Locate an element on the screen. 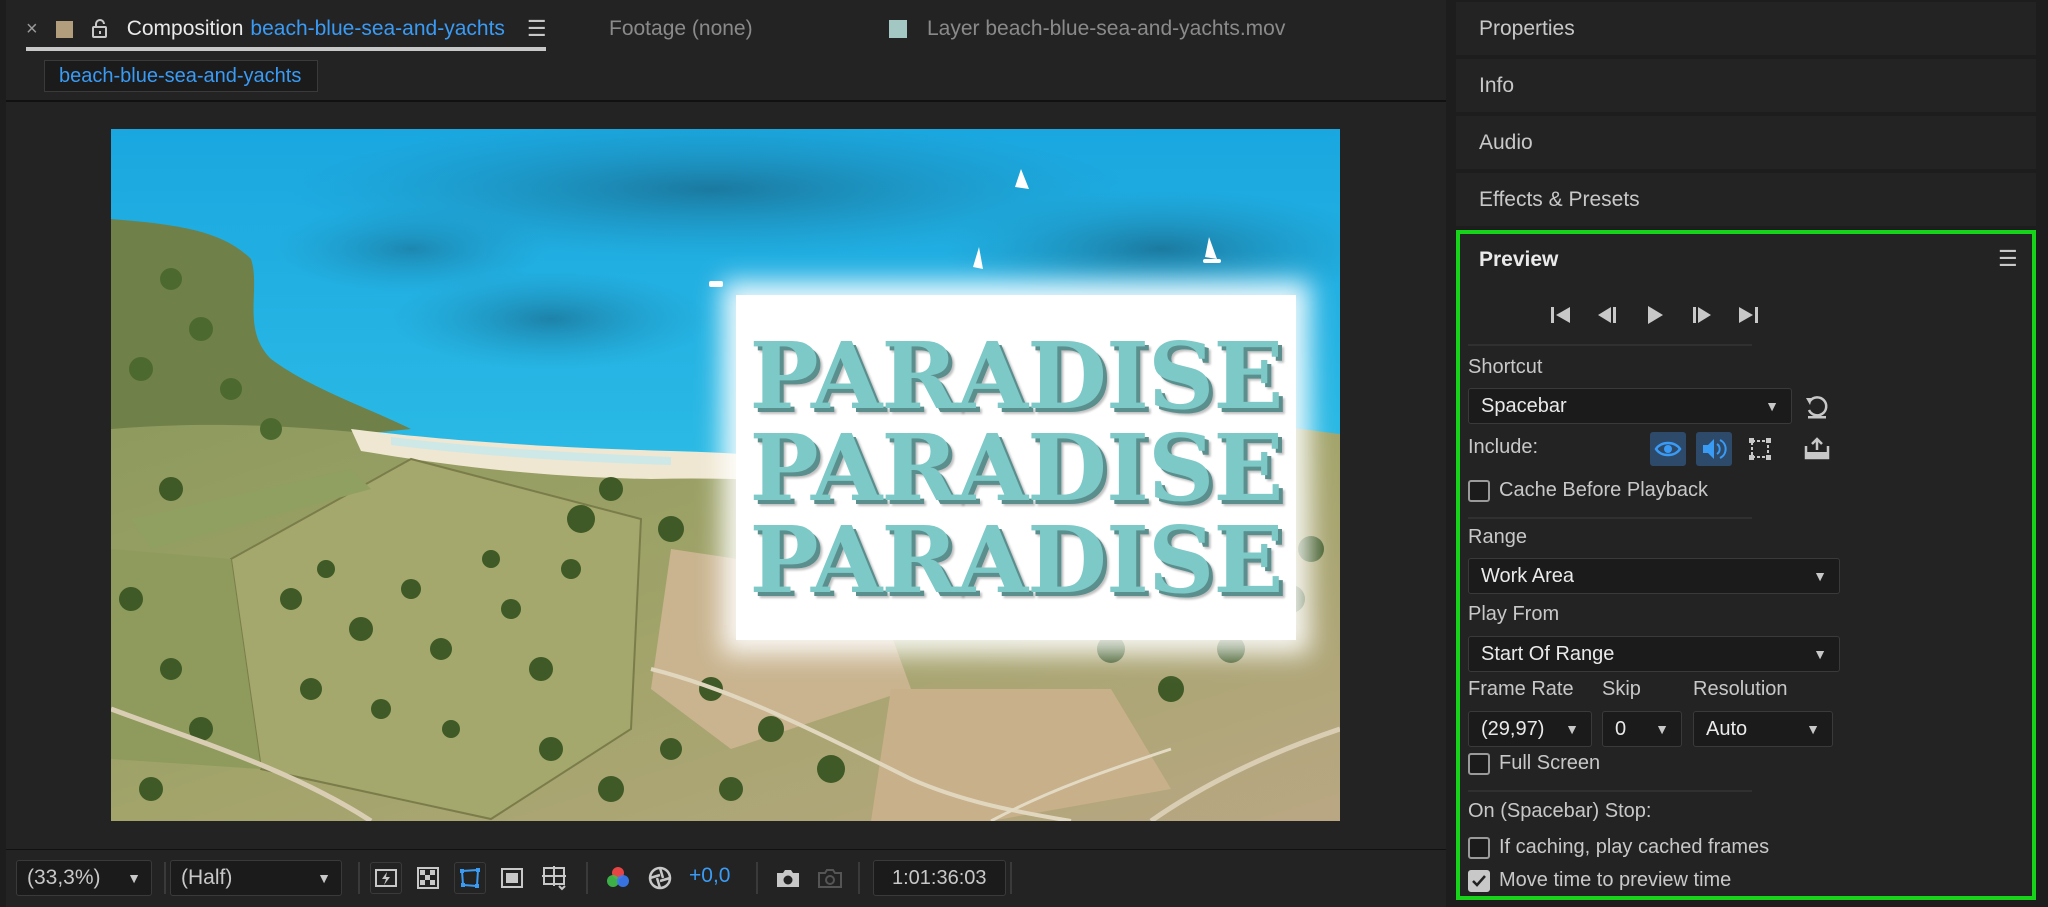 This screenshot has height=907, width=2048. fast-previews-icon is located at coordinates (386, 878).